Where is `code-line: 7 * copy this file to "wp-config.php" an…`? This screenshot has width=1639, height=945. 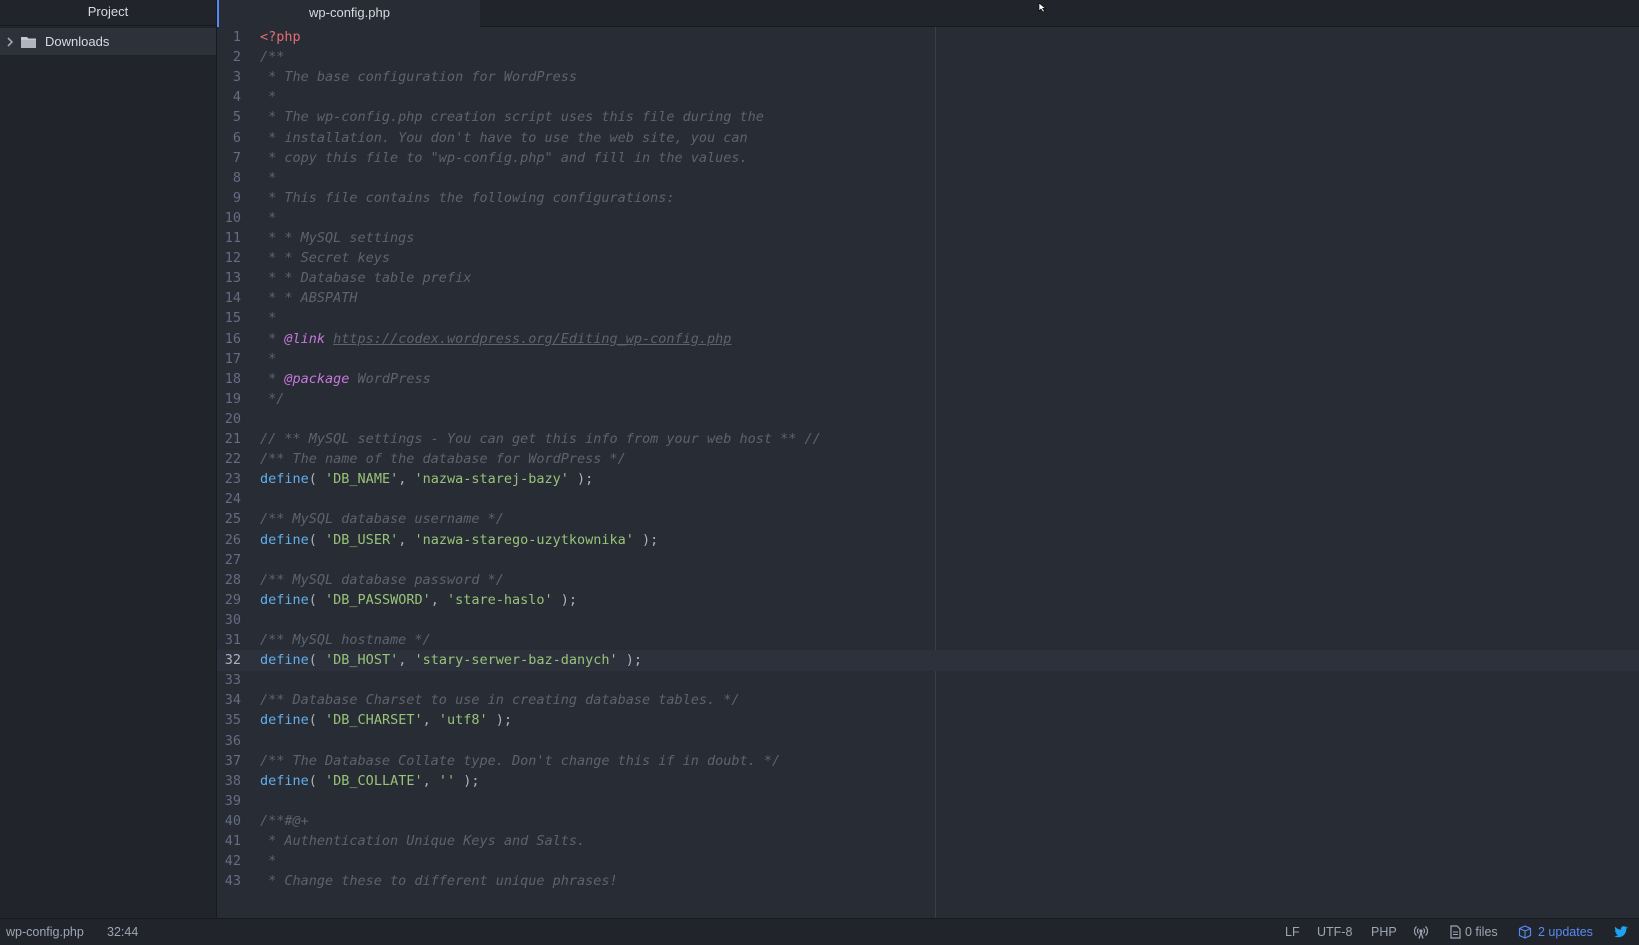
code-line: 7 * copy this file to "wp-config.php" an… is located at coordinates (928, 158).